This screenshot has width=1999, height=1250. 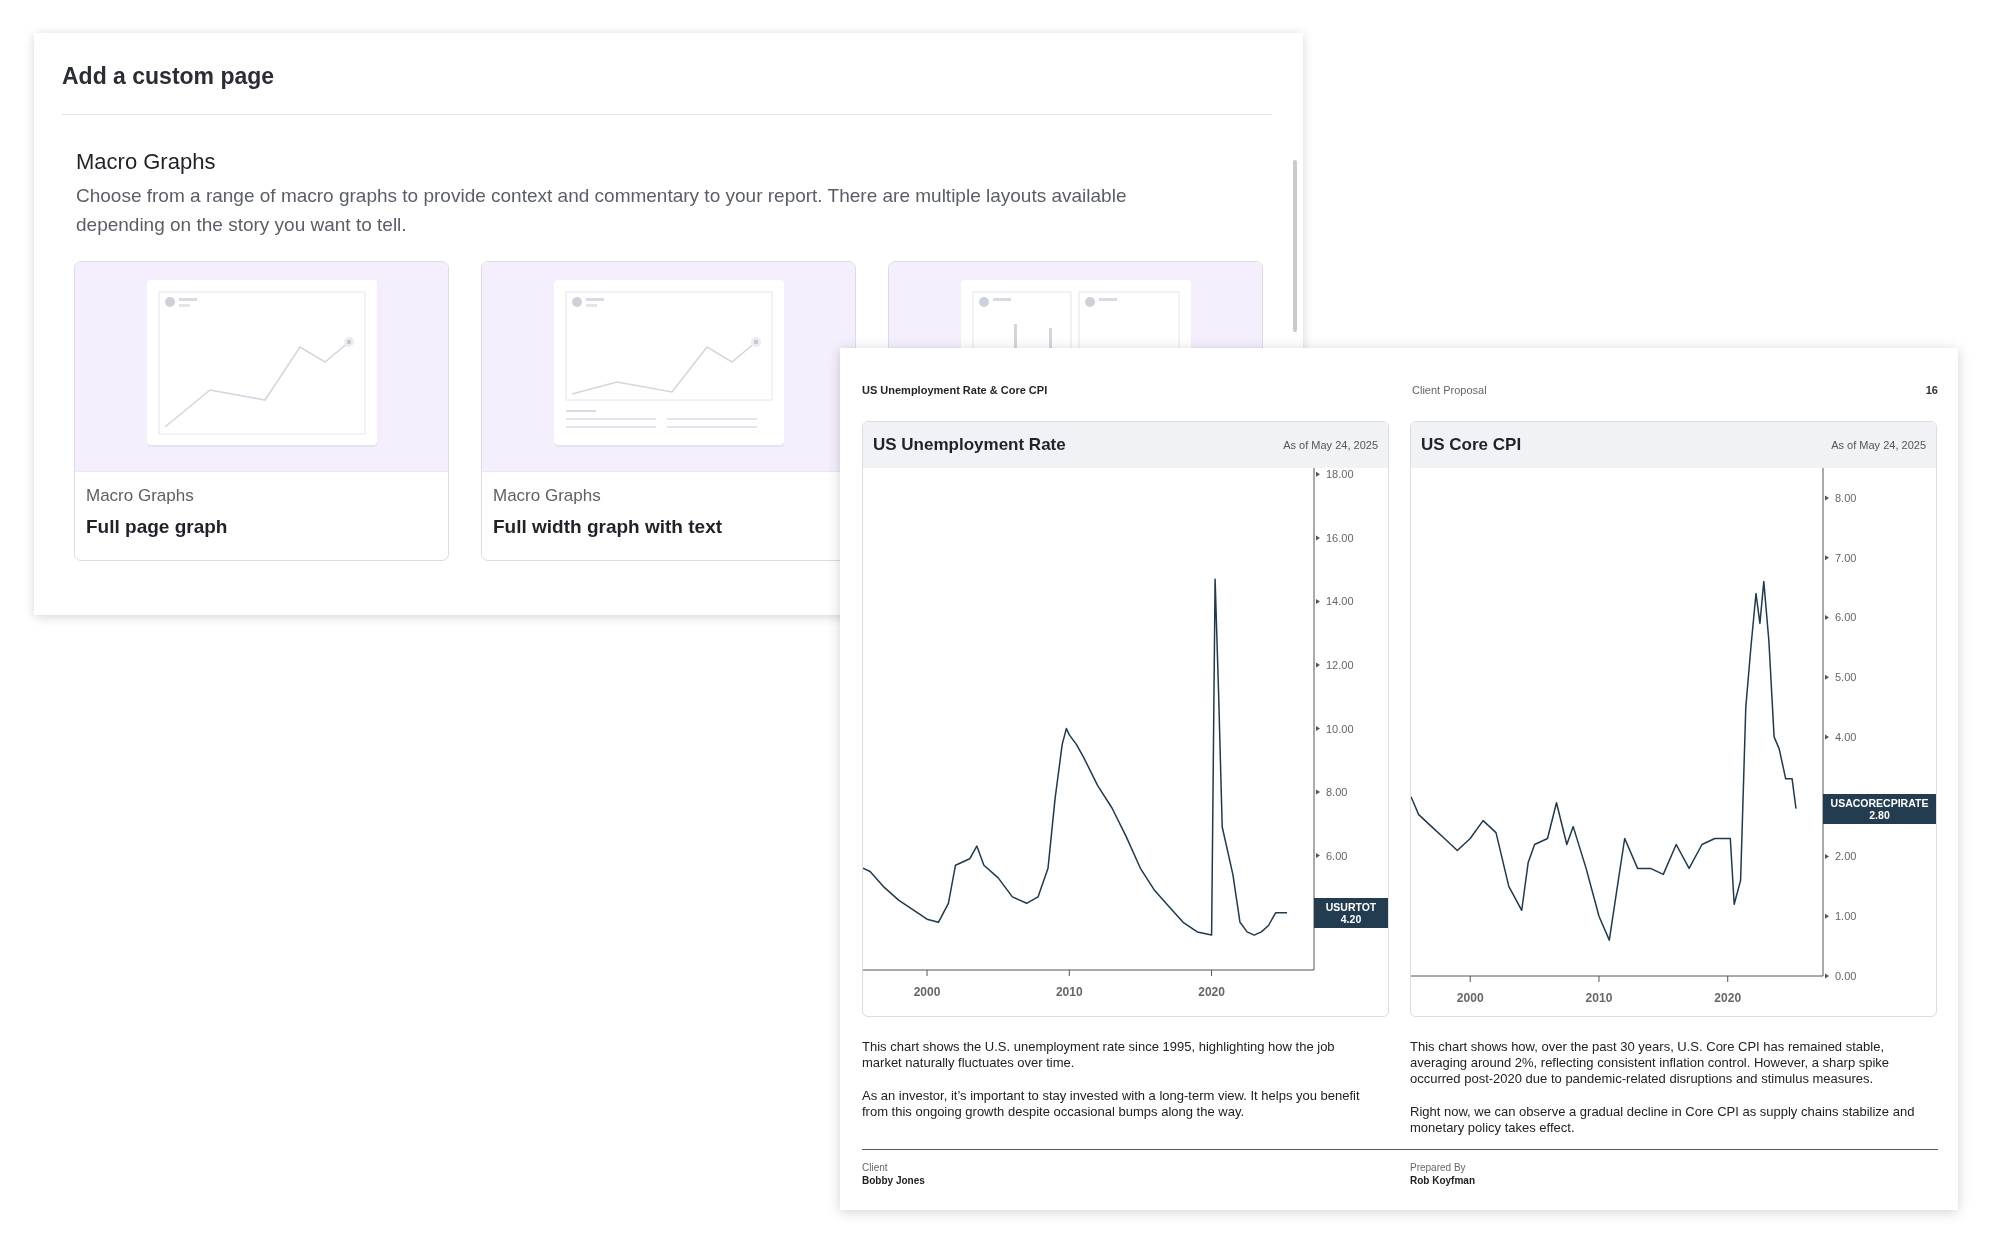 I want to click on section-description: Choose from a range of macro graphs to provide context and commentary to your report. There are multiple layouts available depending on the story you want to tell., so click(x=602, y=210).